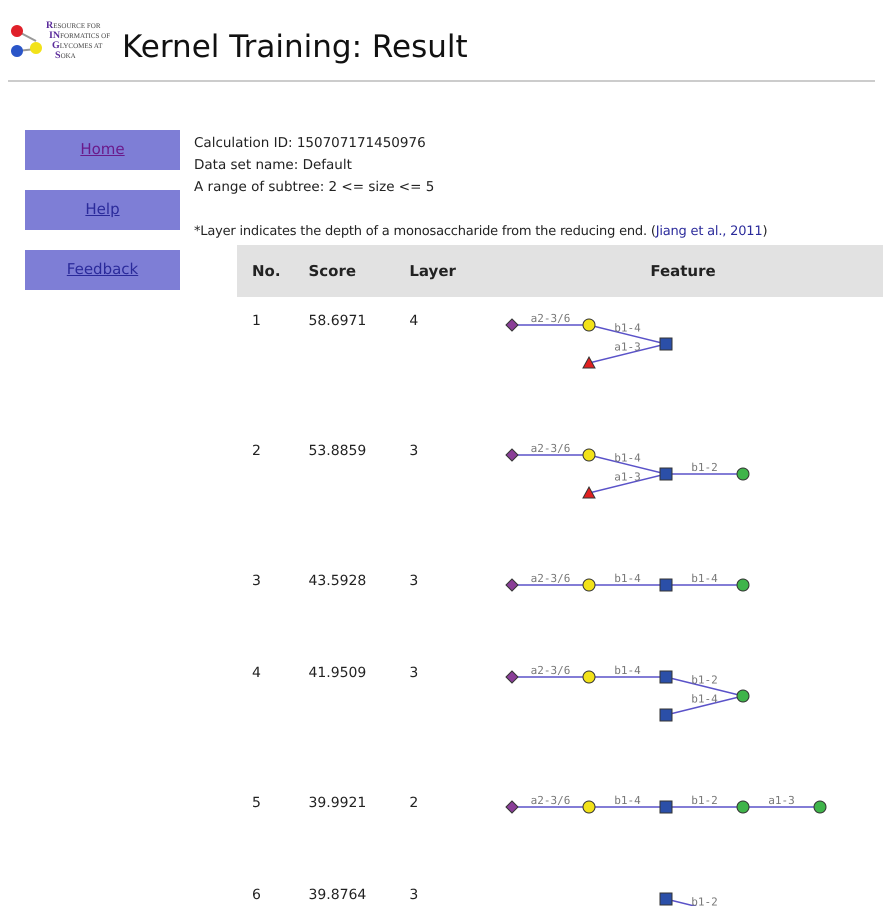 The image size is (883, 906). Describe the element at coordinates (709, 231) in the screenshot. I see `citation-link: Jiang et al., 2011` at that location.